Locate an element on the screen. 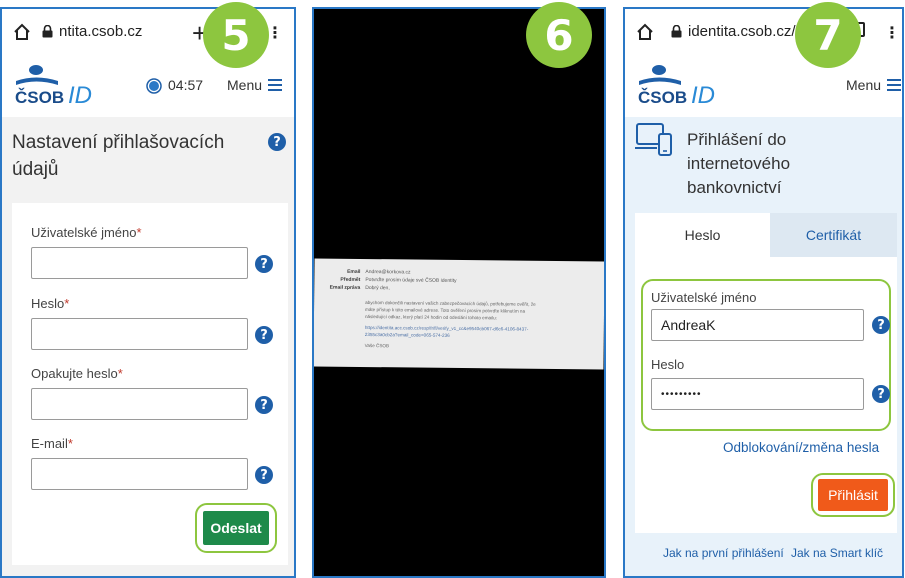  password-label: Heslo* is located at coordinates (50, 303).